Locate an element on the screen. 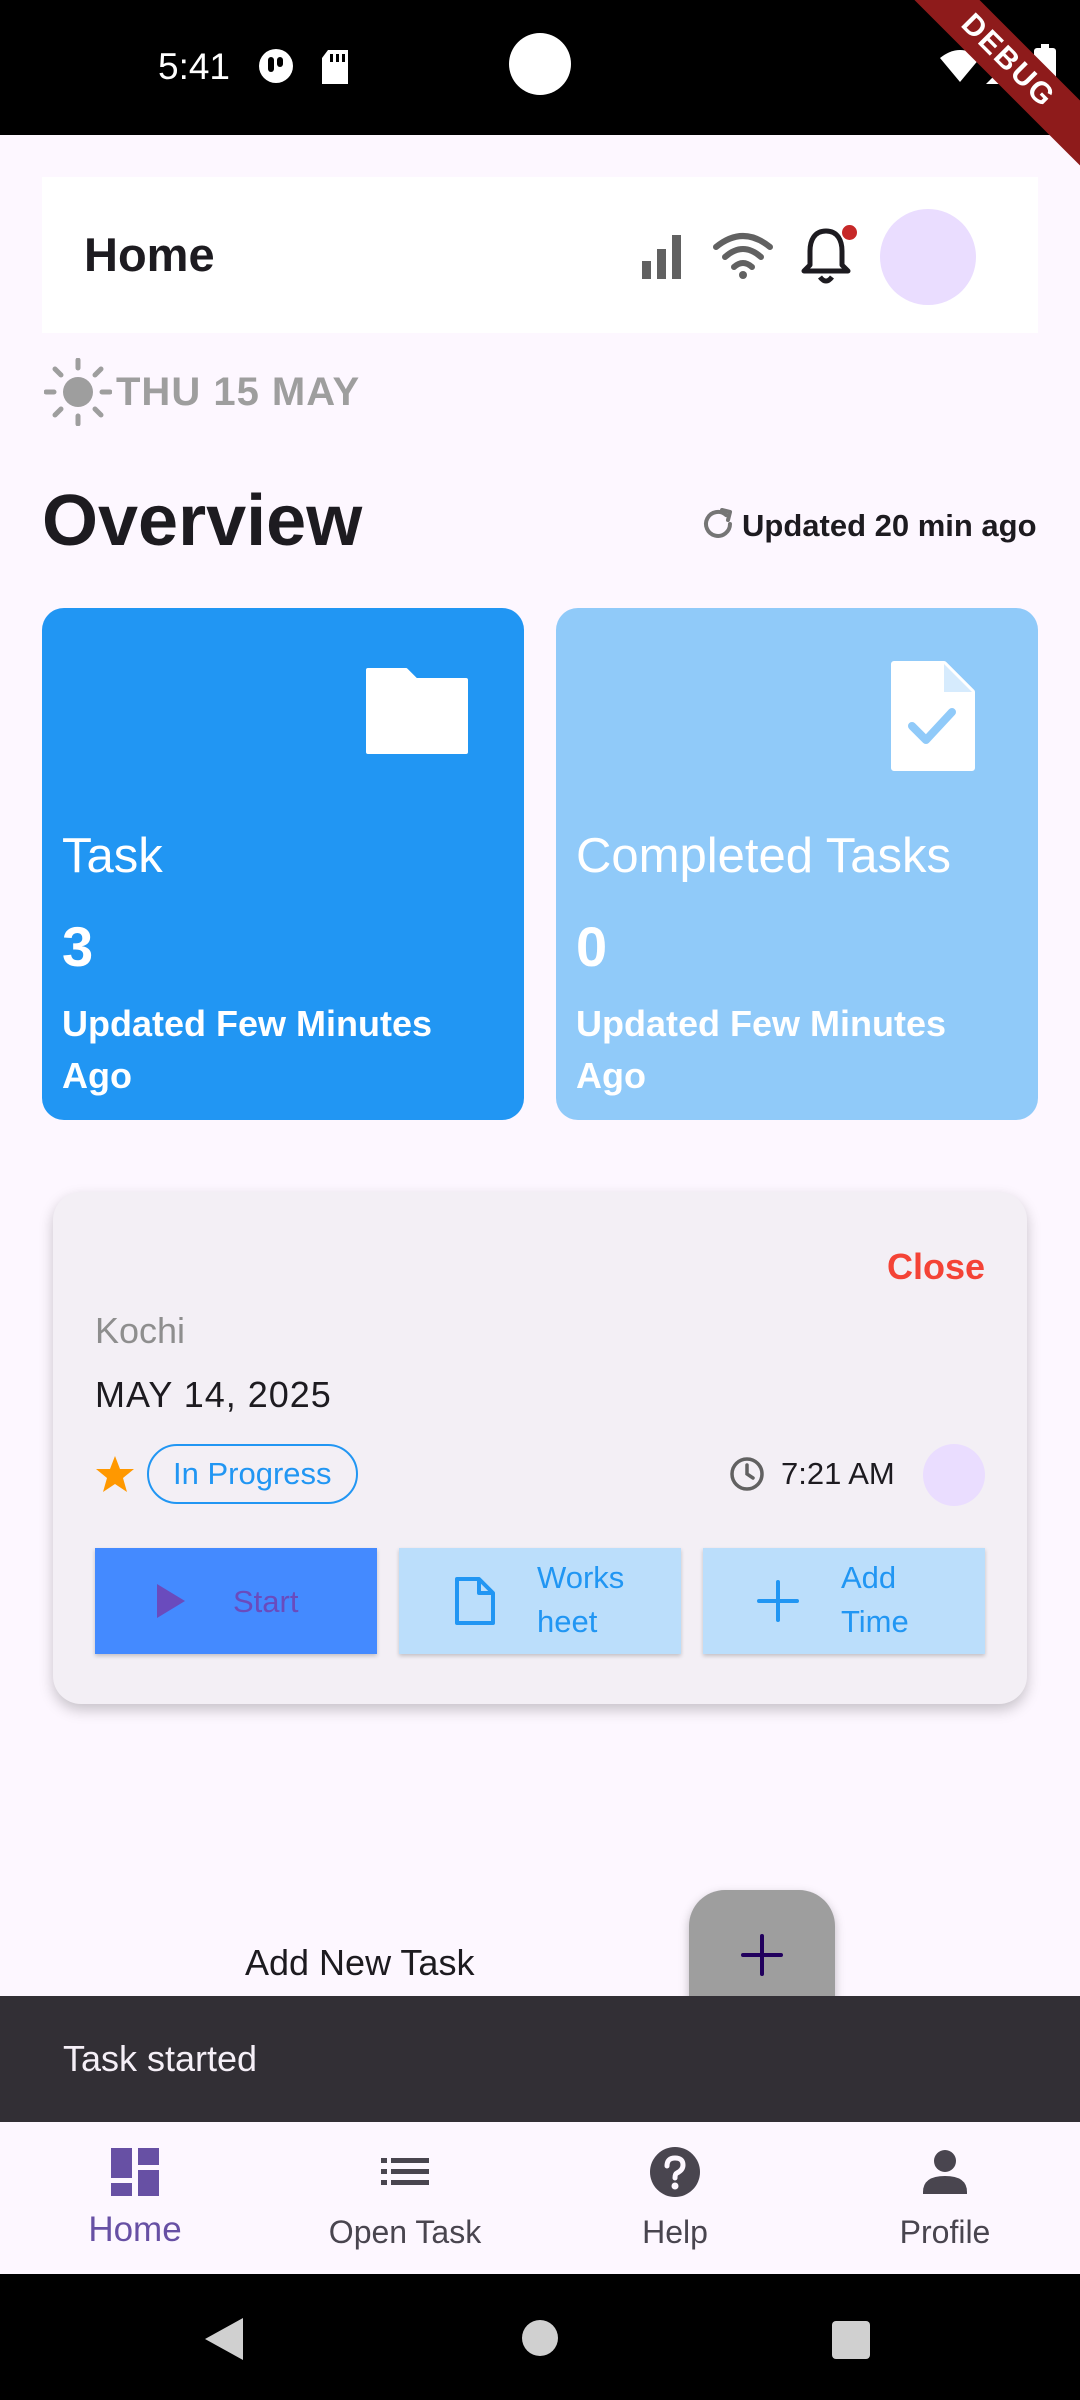 This screenshot has width=1080, height=2400. system-navigation-bar is located at coordinates (540, 2337).